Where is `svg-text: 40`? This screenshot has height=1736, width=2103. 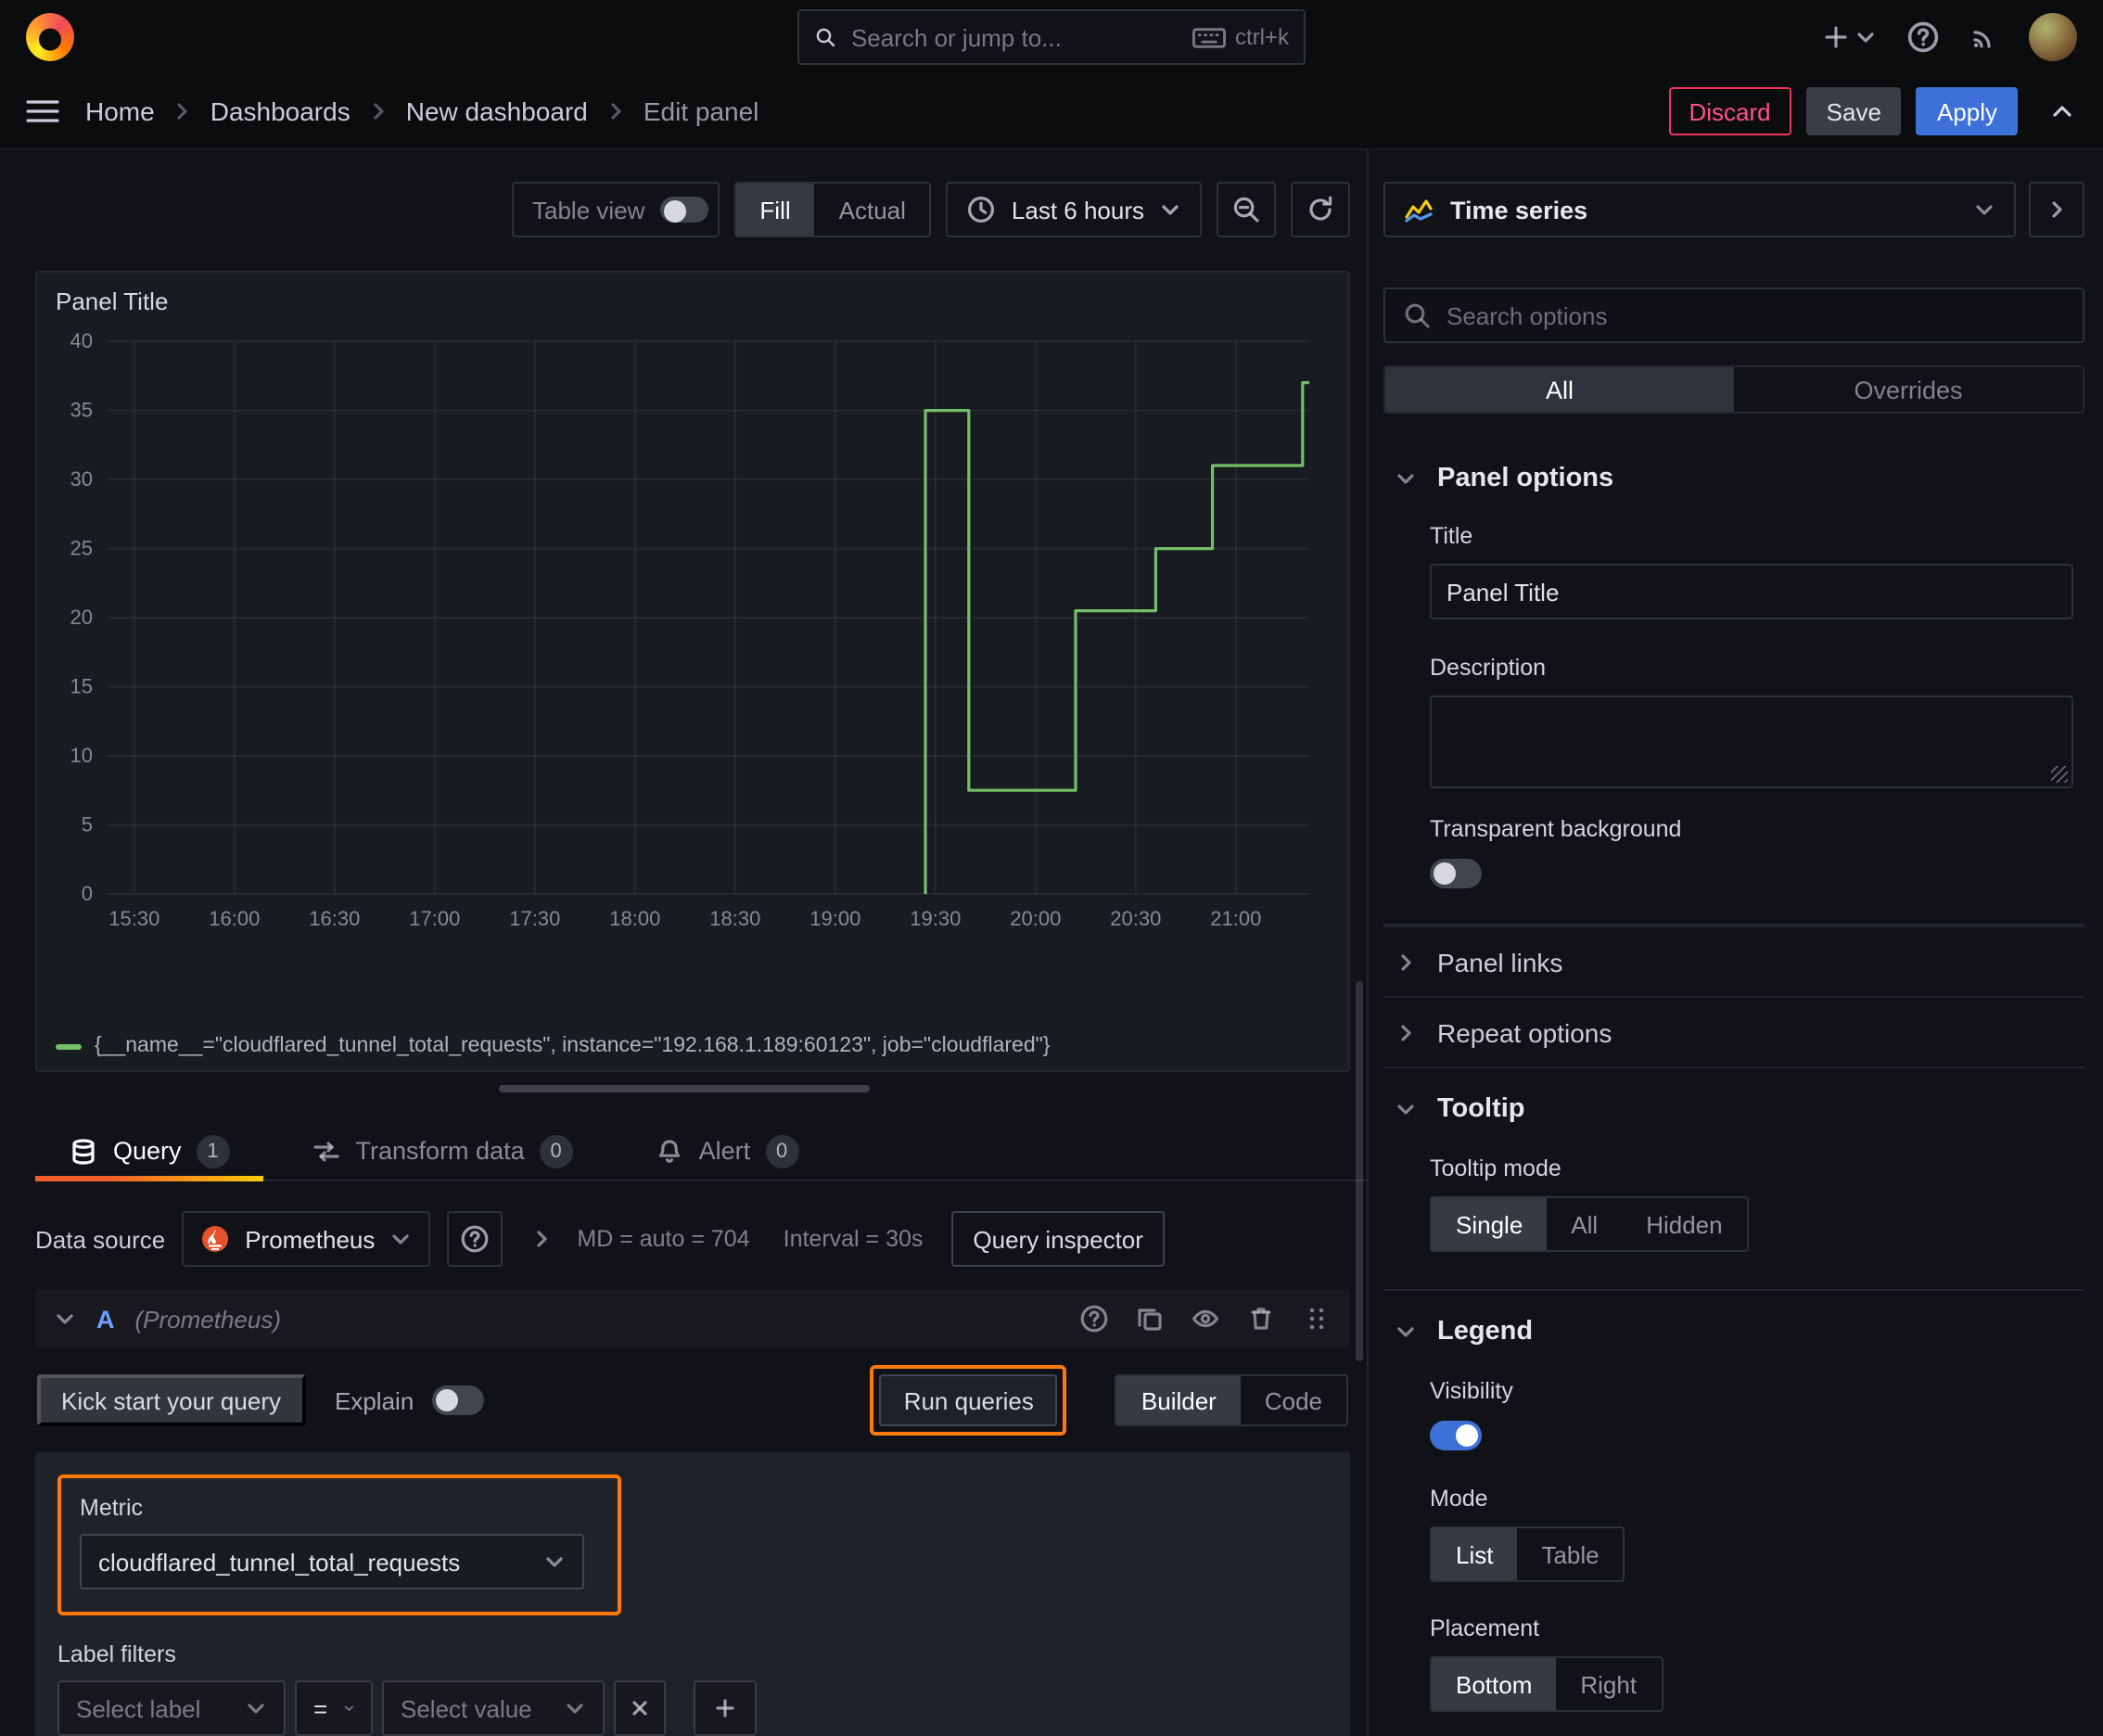
svg-text: 40 is located at coordinates (81, 340).